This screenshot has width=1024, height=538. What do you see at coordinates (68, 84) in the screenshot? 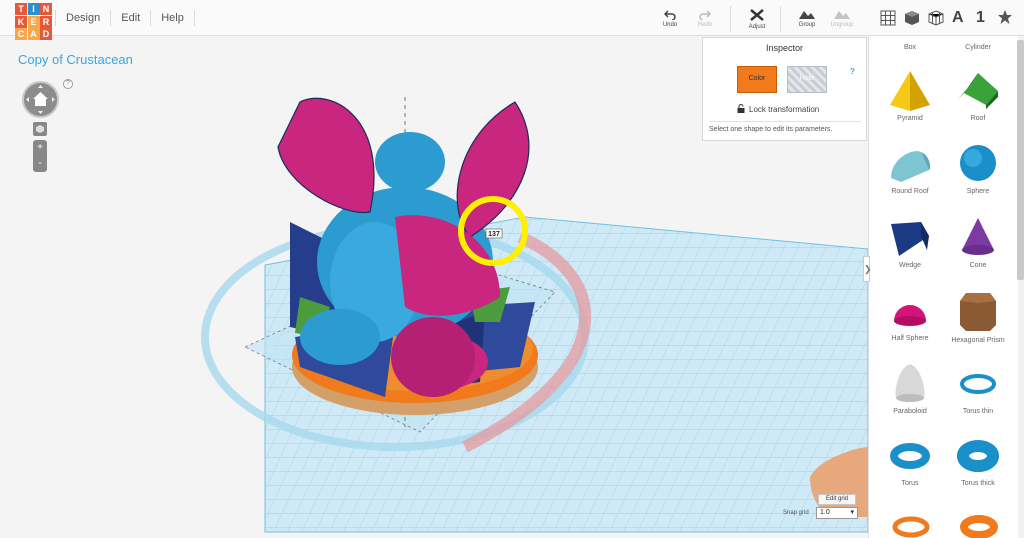
I see `help-button: ?` at bounding box center [68, 84].